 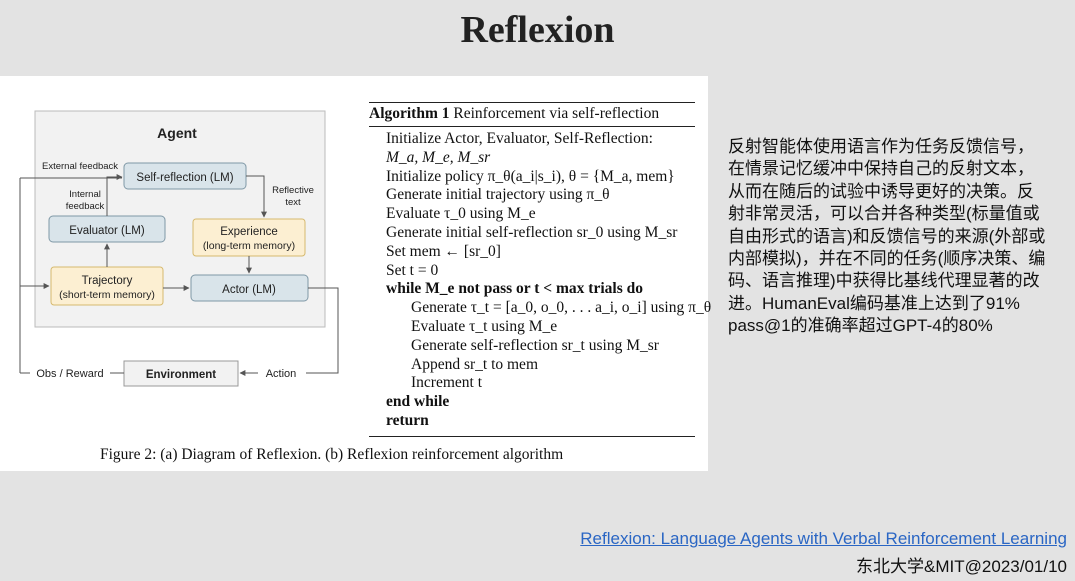 What do you see at coordinates (85, 206) in the screenshot?
I see `internal-feedback-label-2: feedback` at bounding box center [85, 206].